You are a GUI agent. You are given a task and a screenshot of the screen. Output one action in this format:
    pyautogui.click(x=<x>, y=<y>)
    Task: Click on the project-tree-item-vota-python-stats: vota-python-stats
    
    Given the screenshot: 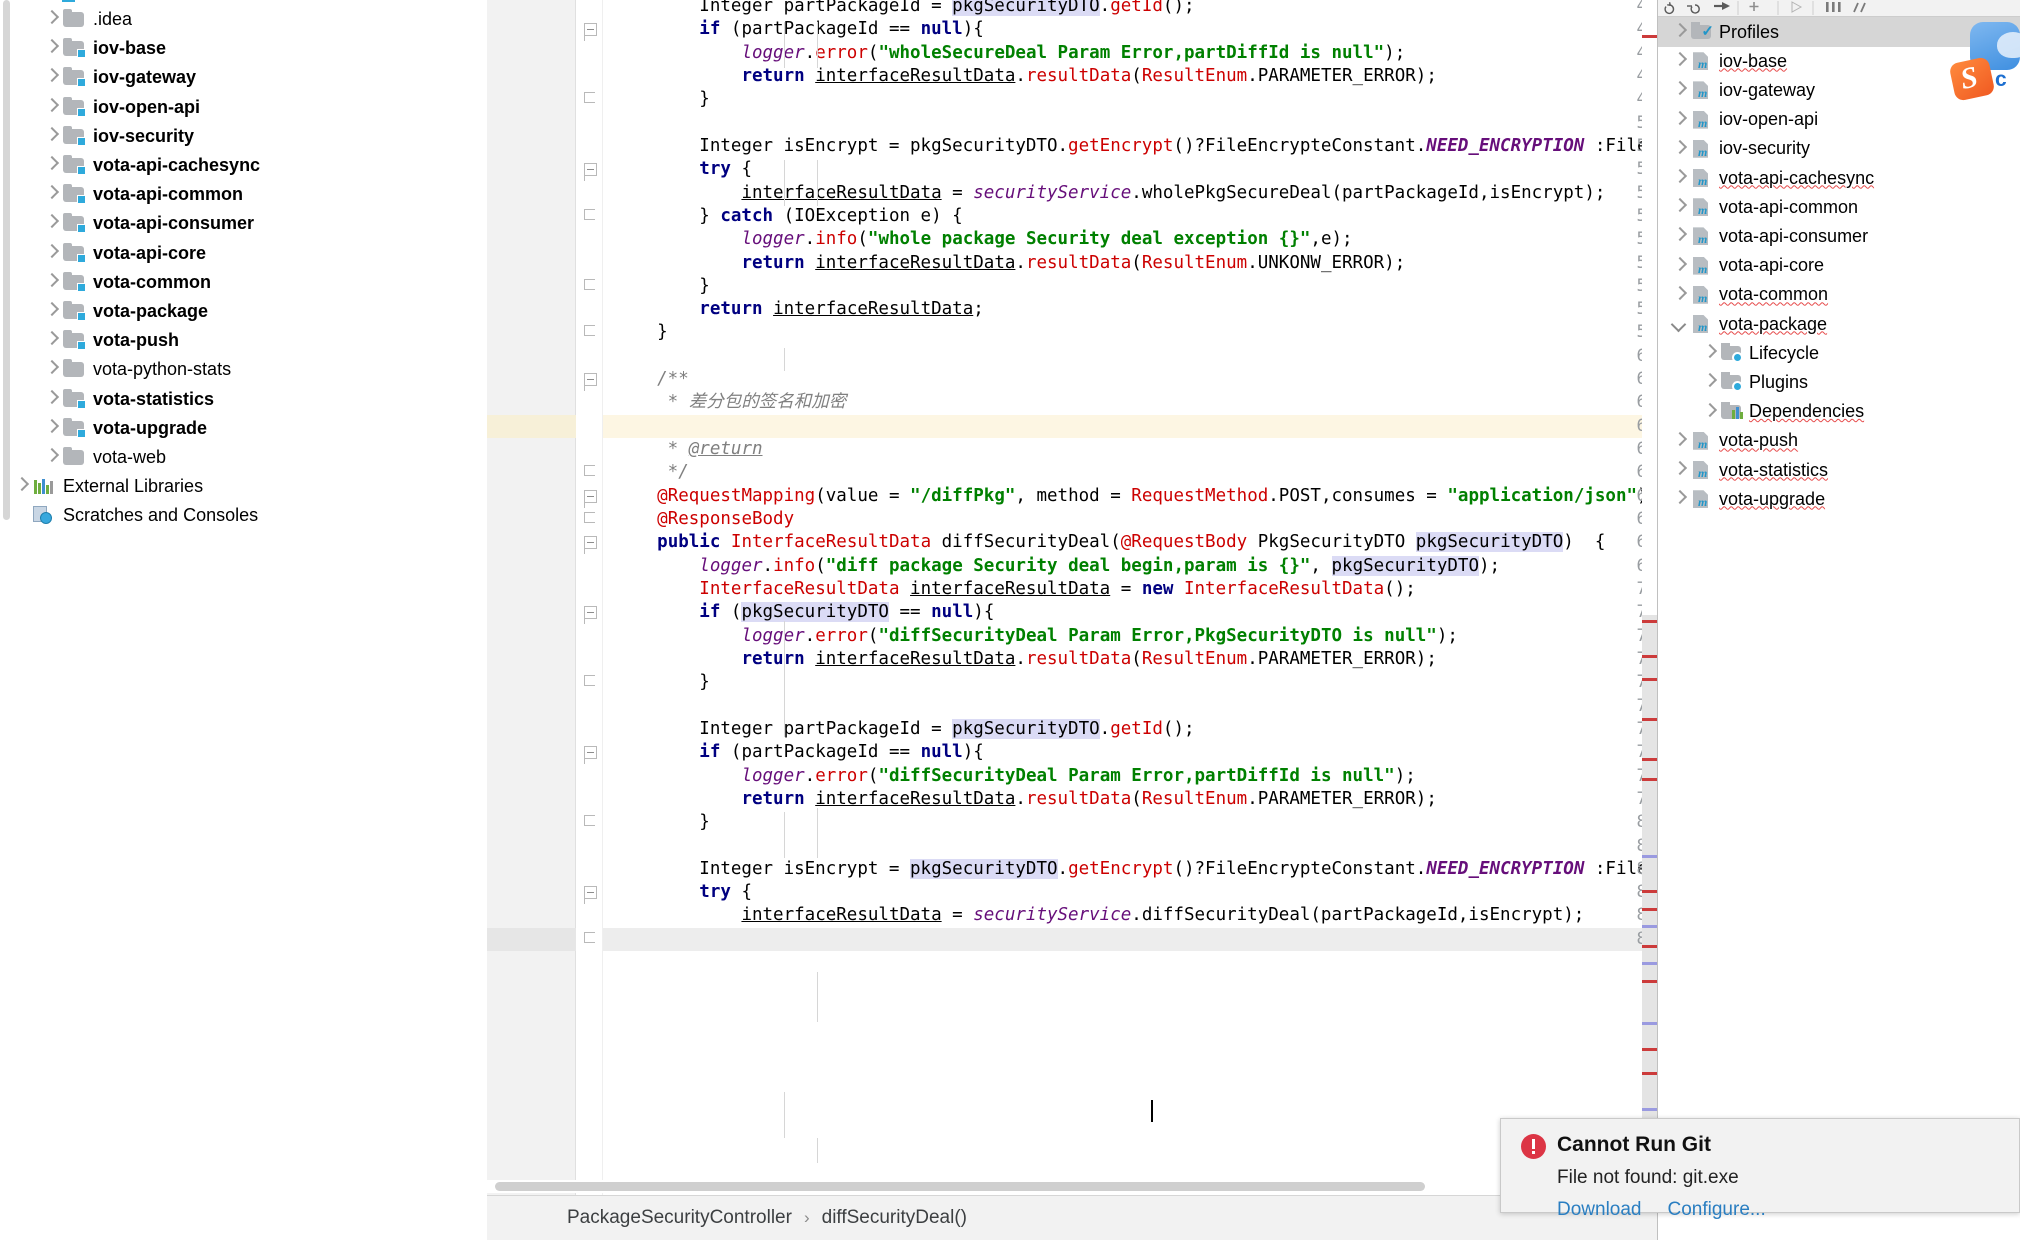 What is the action you would take?
    pyautogui.click(x=243, y=369)
    